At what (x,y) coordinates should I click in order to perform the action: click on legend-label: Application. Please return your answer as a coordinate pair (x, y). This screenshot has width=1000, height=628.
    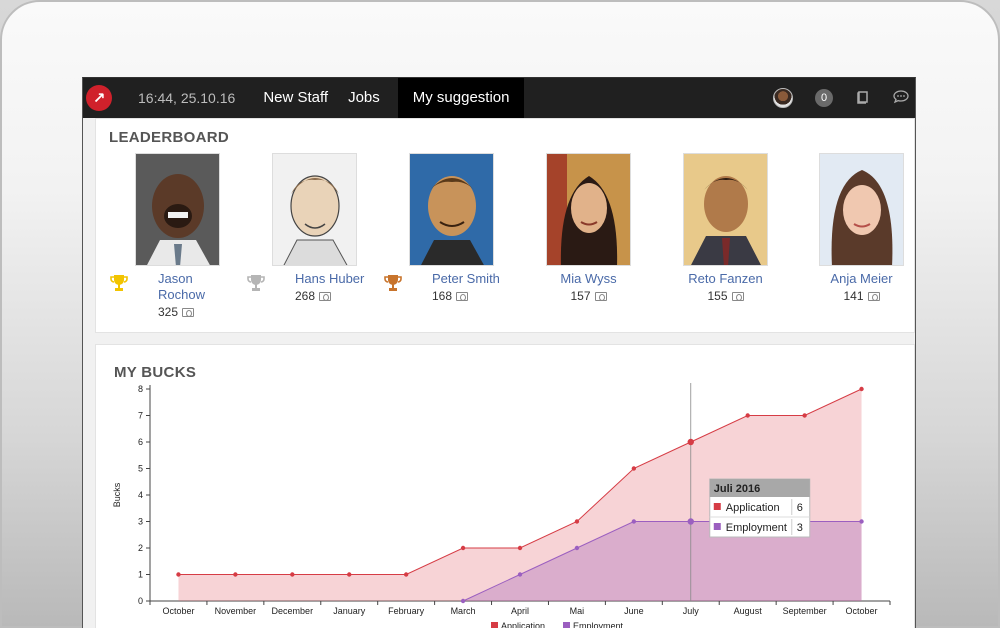
    Looking at the image, I should click on (523, 624).